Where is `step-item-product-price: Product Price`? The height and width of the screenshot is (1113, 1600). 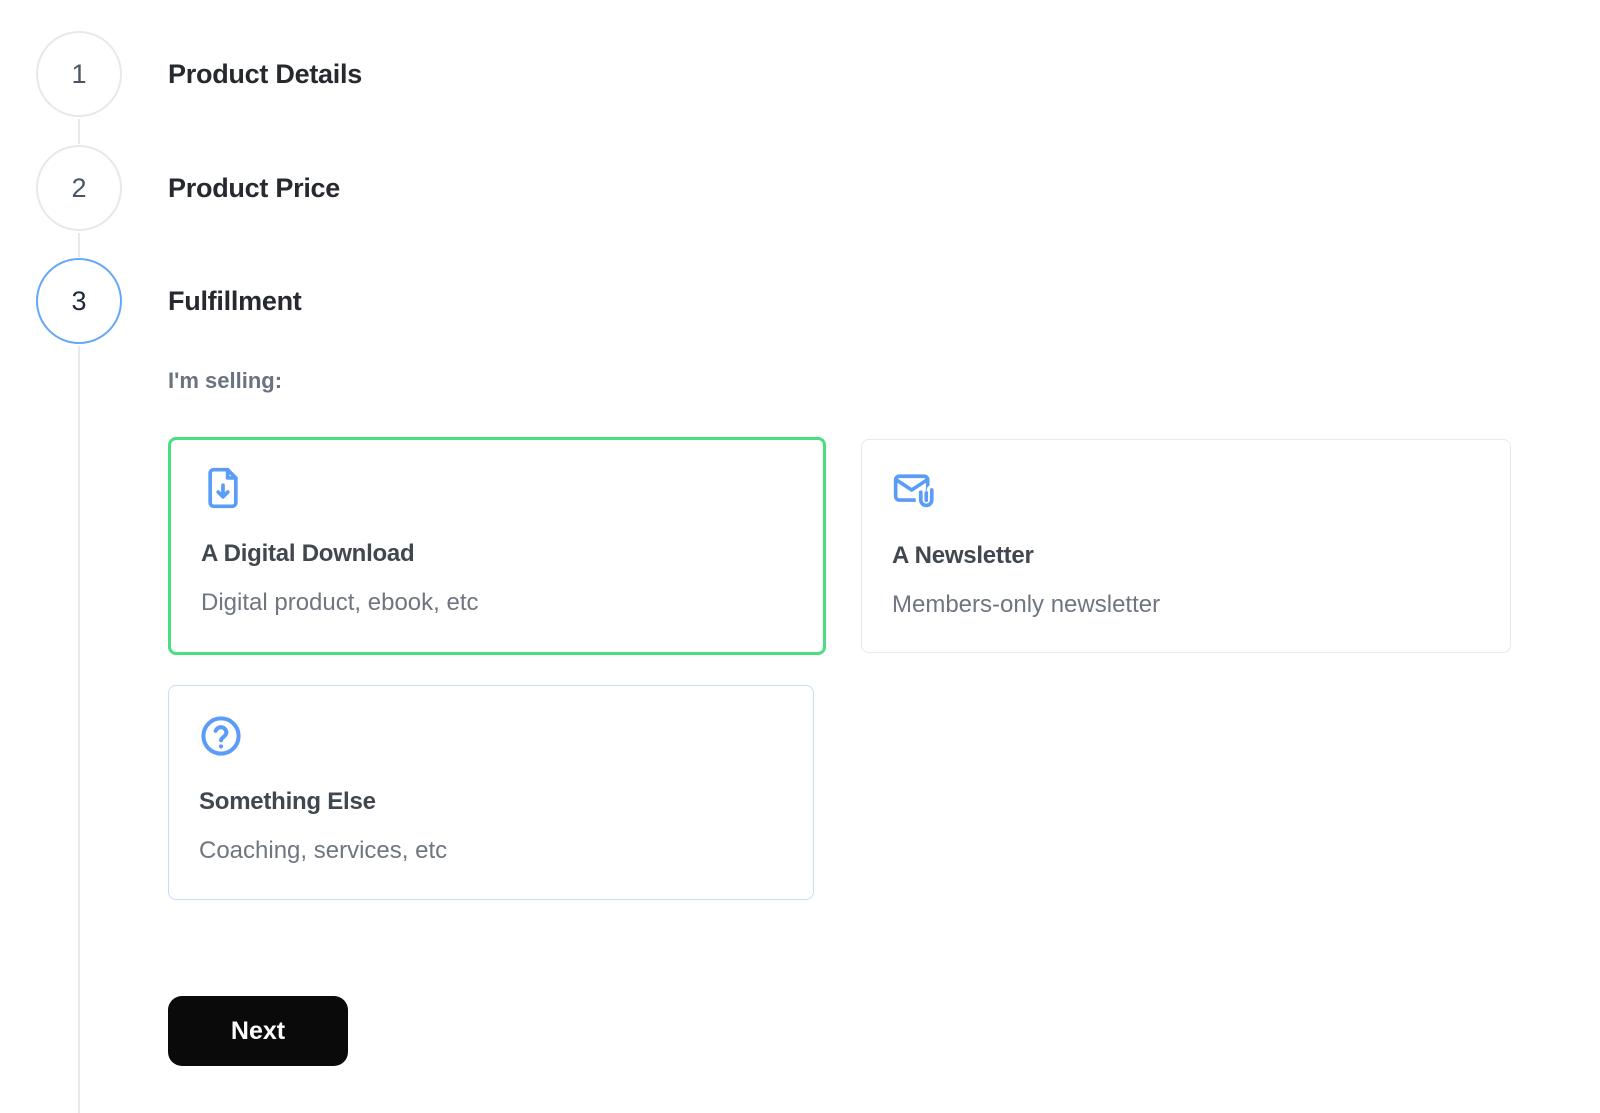 step-item-product-price: Product Price is located at coordinates (254, 188).